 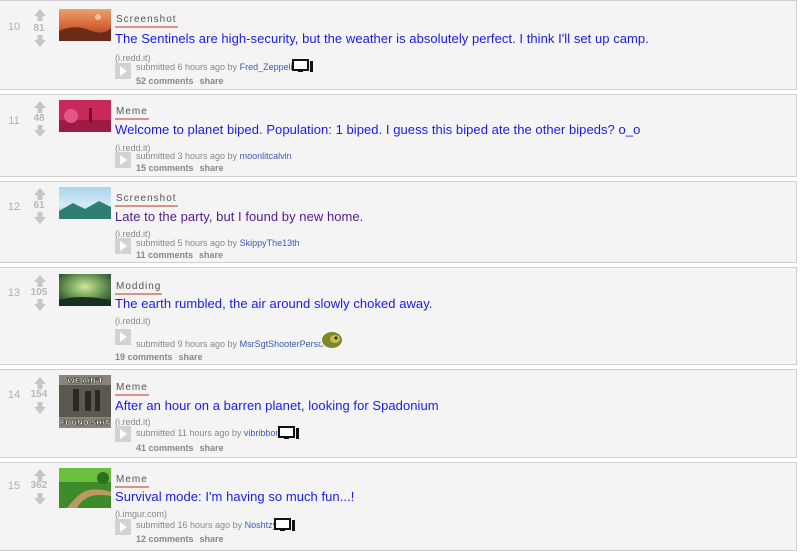 I want to click on post-rank: 10, so click(x=14, y=27).